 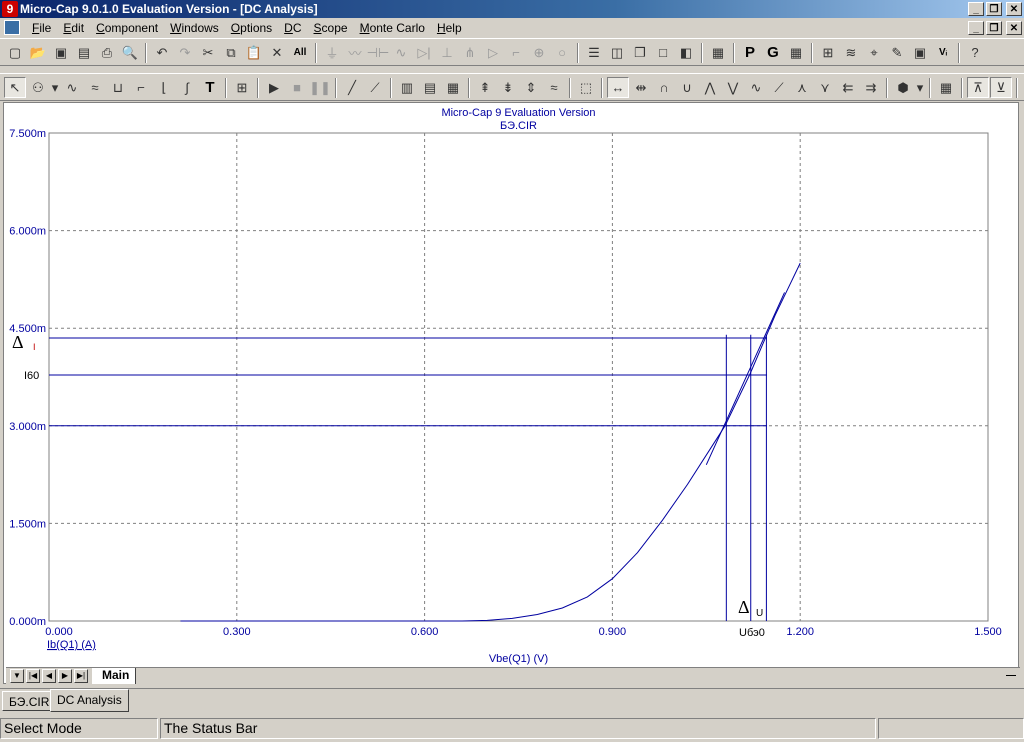 I want to click on properties-icon: ⊞, so click(x=242, y=87).